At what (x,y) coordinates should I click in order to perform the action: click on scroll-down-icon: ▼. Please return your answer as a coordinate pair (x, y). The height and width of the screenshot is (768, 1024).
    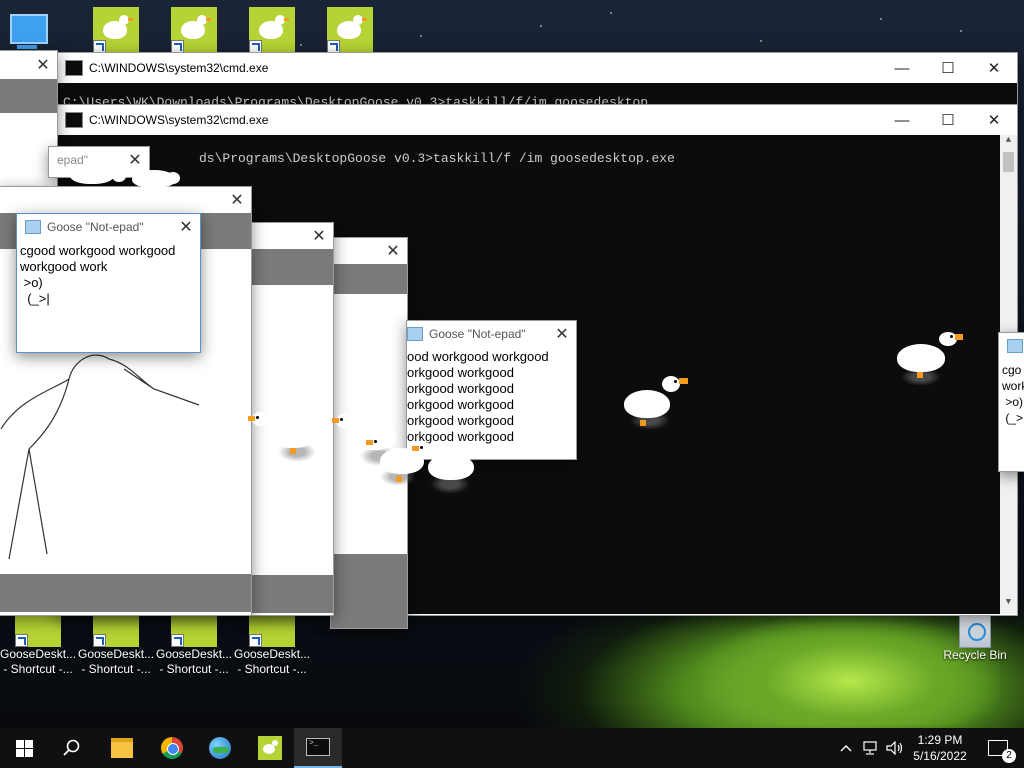
    Looking at the image, I should click on (1008, 605).